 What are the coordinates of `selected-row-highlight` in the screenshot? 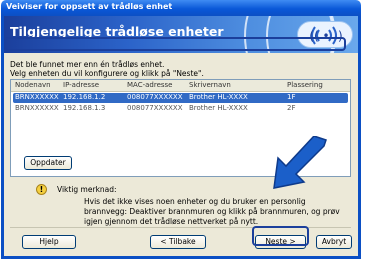 It's located at (175, 44).